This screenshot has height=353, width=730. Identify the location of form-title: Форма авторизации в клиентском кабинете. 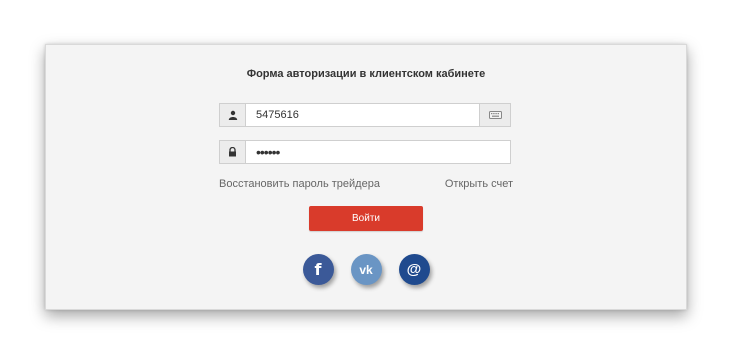
(366, 74).